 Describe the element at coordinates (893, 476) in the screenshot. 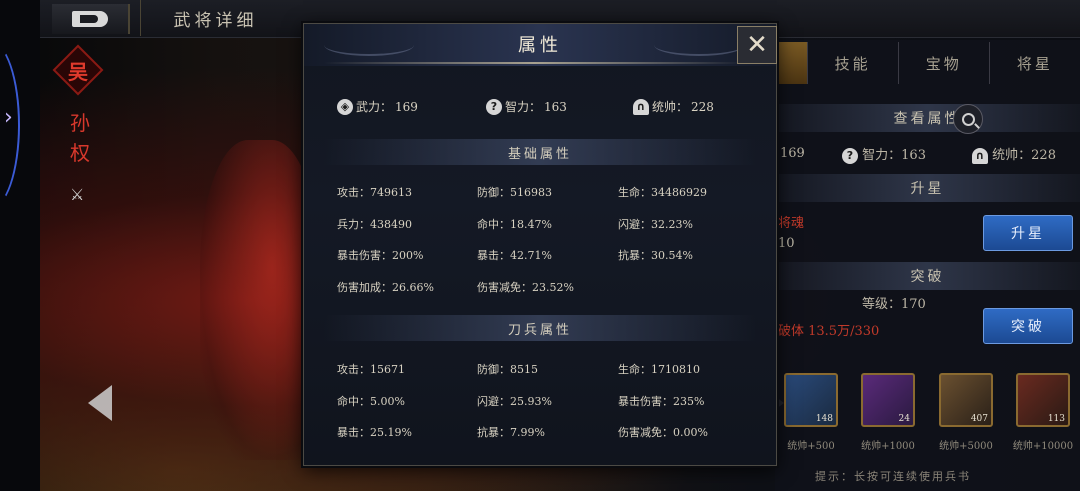

I see `usage-tip: 提示：长按可连续使用兵书` at that location.